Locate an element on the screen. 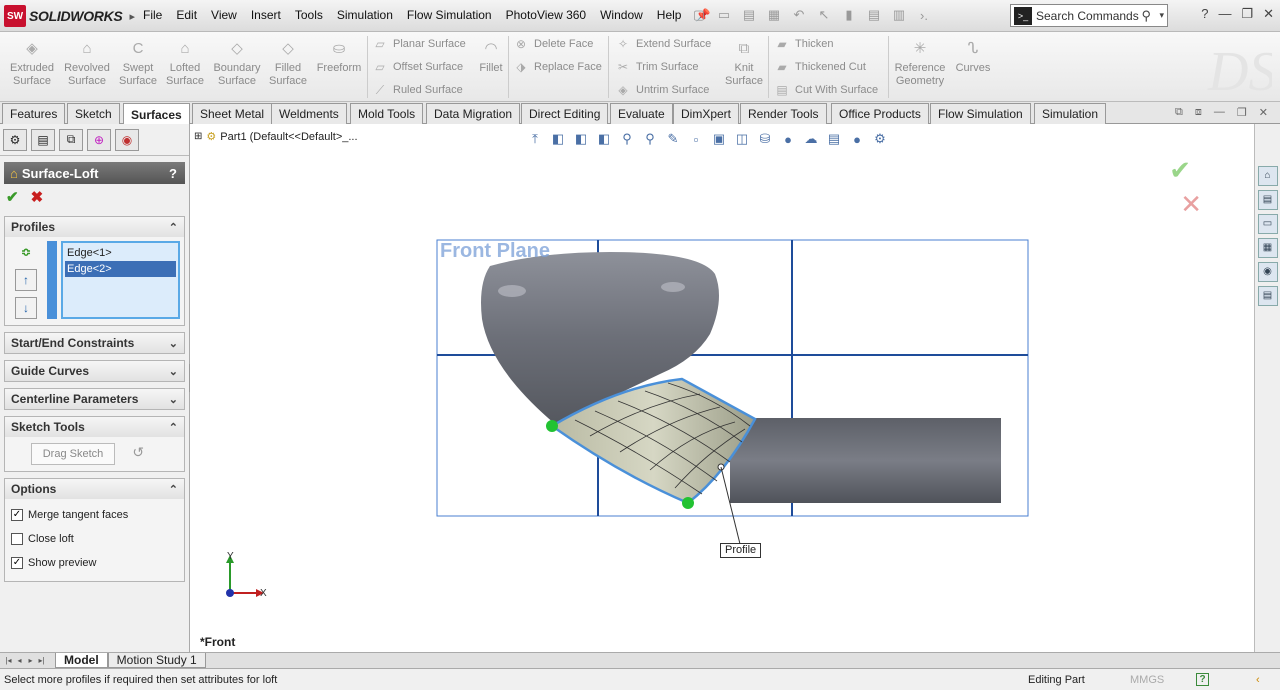  ruled-surface-button: ⟋ Ruled Surface is located at coordinates (417, 90).